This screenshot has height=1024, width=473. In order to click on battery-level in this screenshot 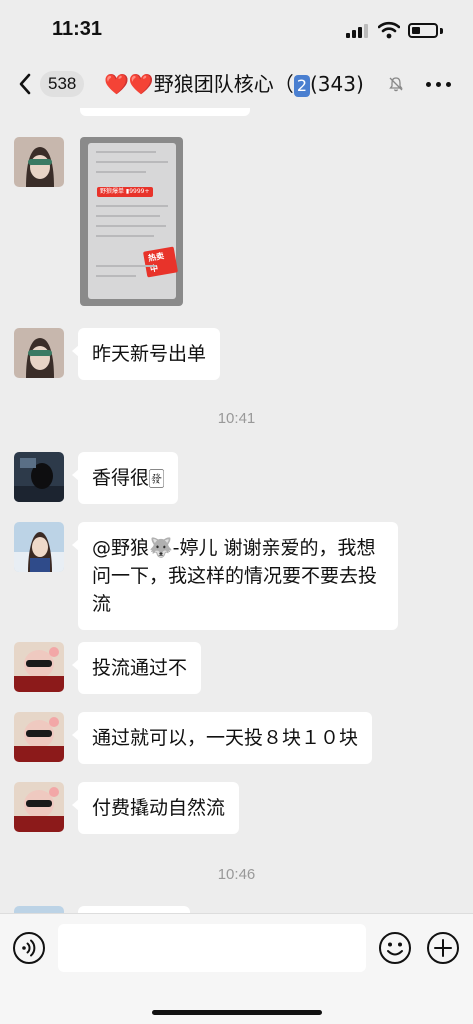, I will do `click(416, 30)`.